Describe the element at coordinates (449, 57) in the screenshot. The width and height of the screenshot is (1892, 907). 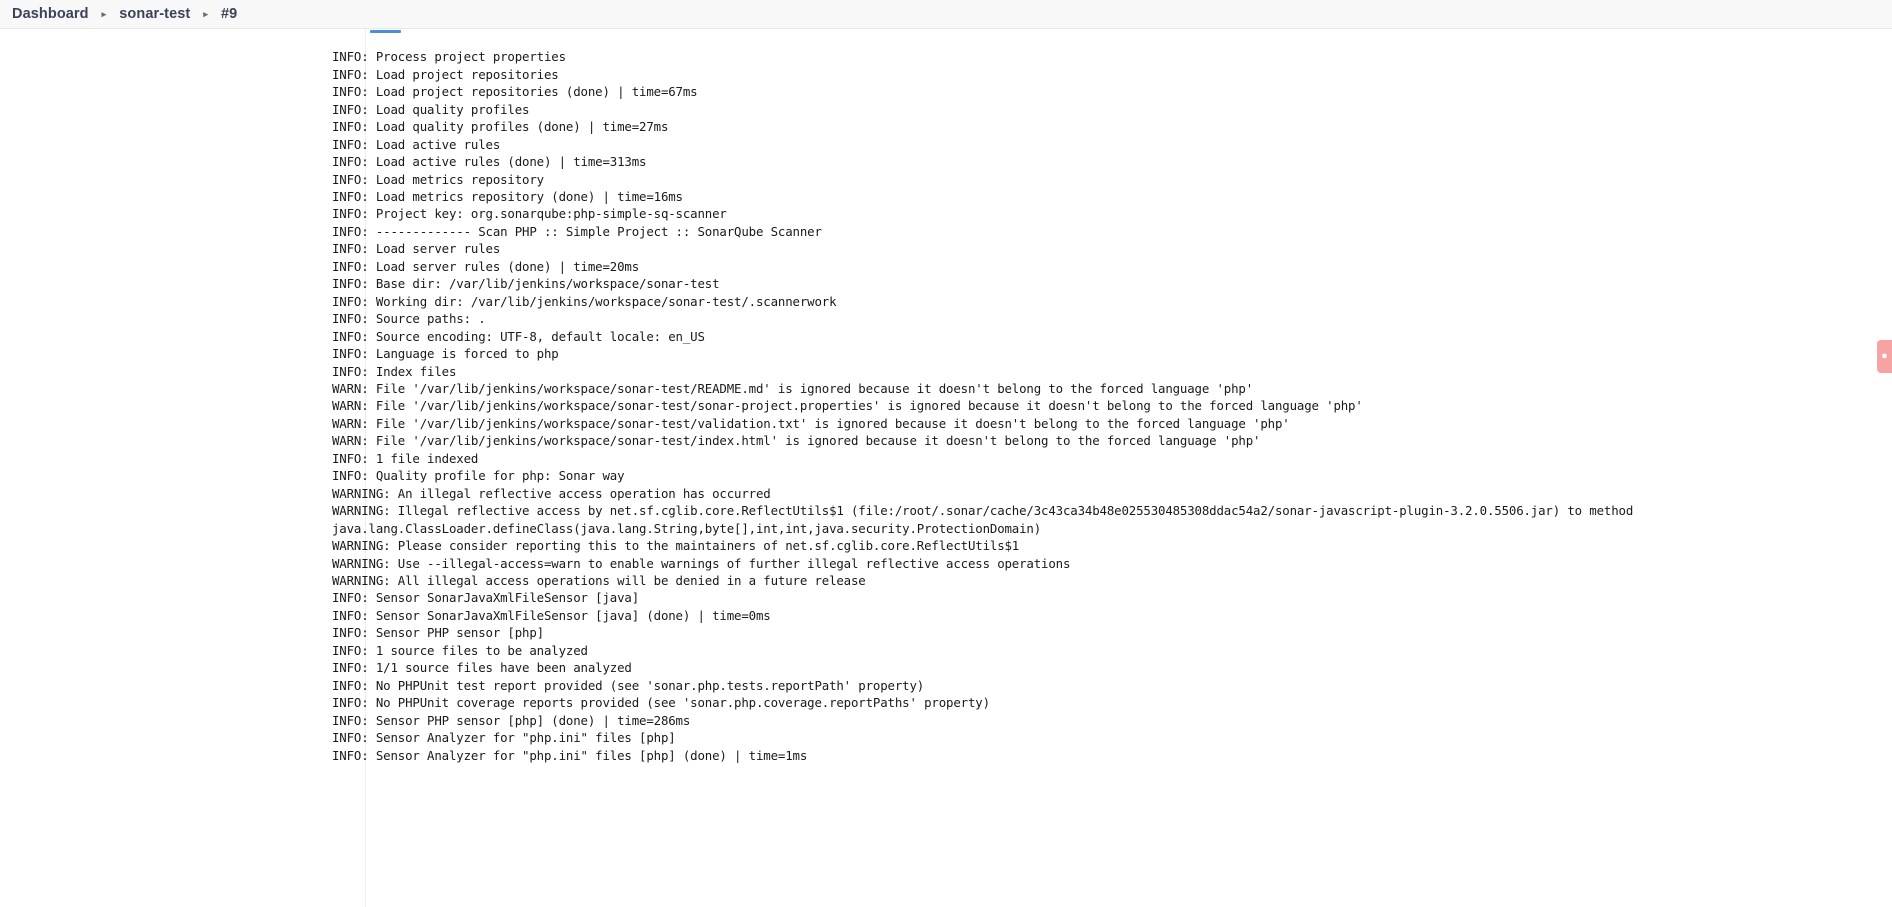
I see `console-log-line: INFO: Process project properties` at that location.